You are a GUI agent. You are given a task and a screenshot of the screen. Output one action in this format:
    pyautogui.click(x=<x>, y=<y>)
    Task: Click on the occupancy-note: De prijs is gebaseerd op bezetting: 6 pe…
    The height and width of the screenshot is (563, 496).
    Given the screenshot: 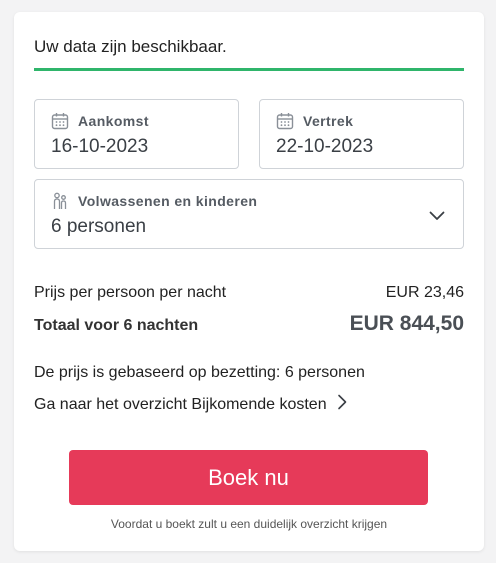 What is the action you would take?
    pyautogui.click(x=199, y=372)
    